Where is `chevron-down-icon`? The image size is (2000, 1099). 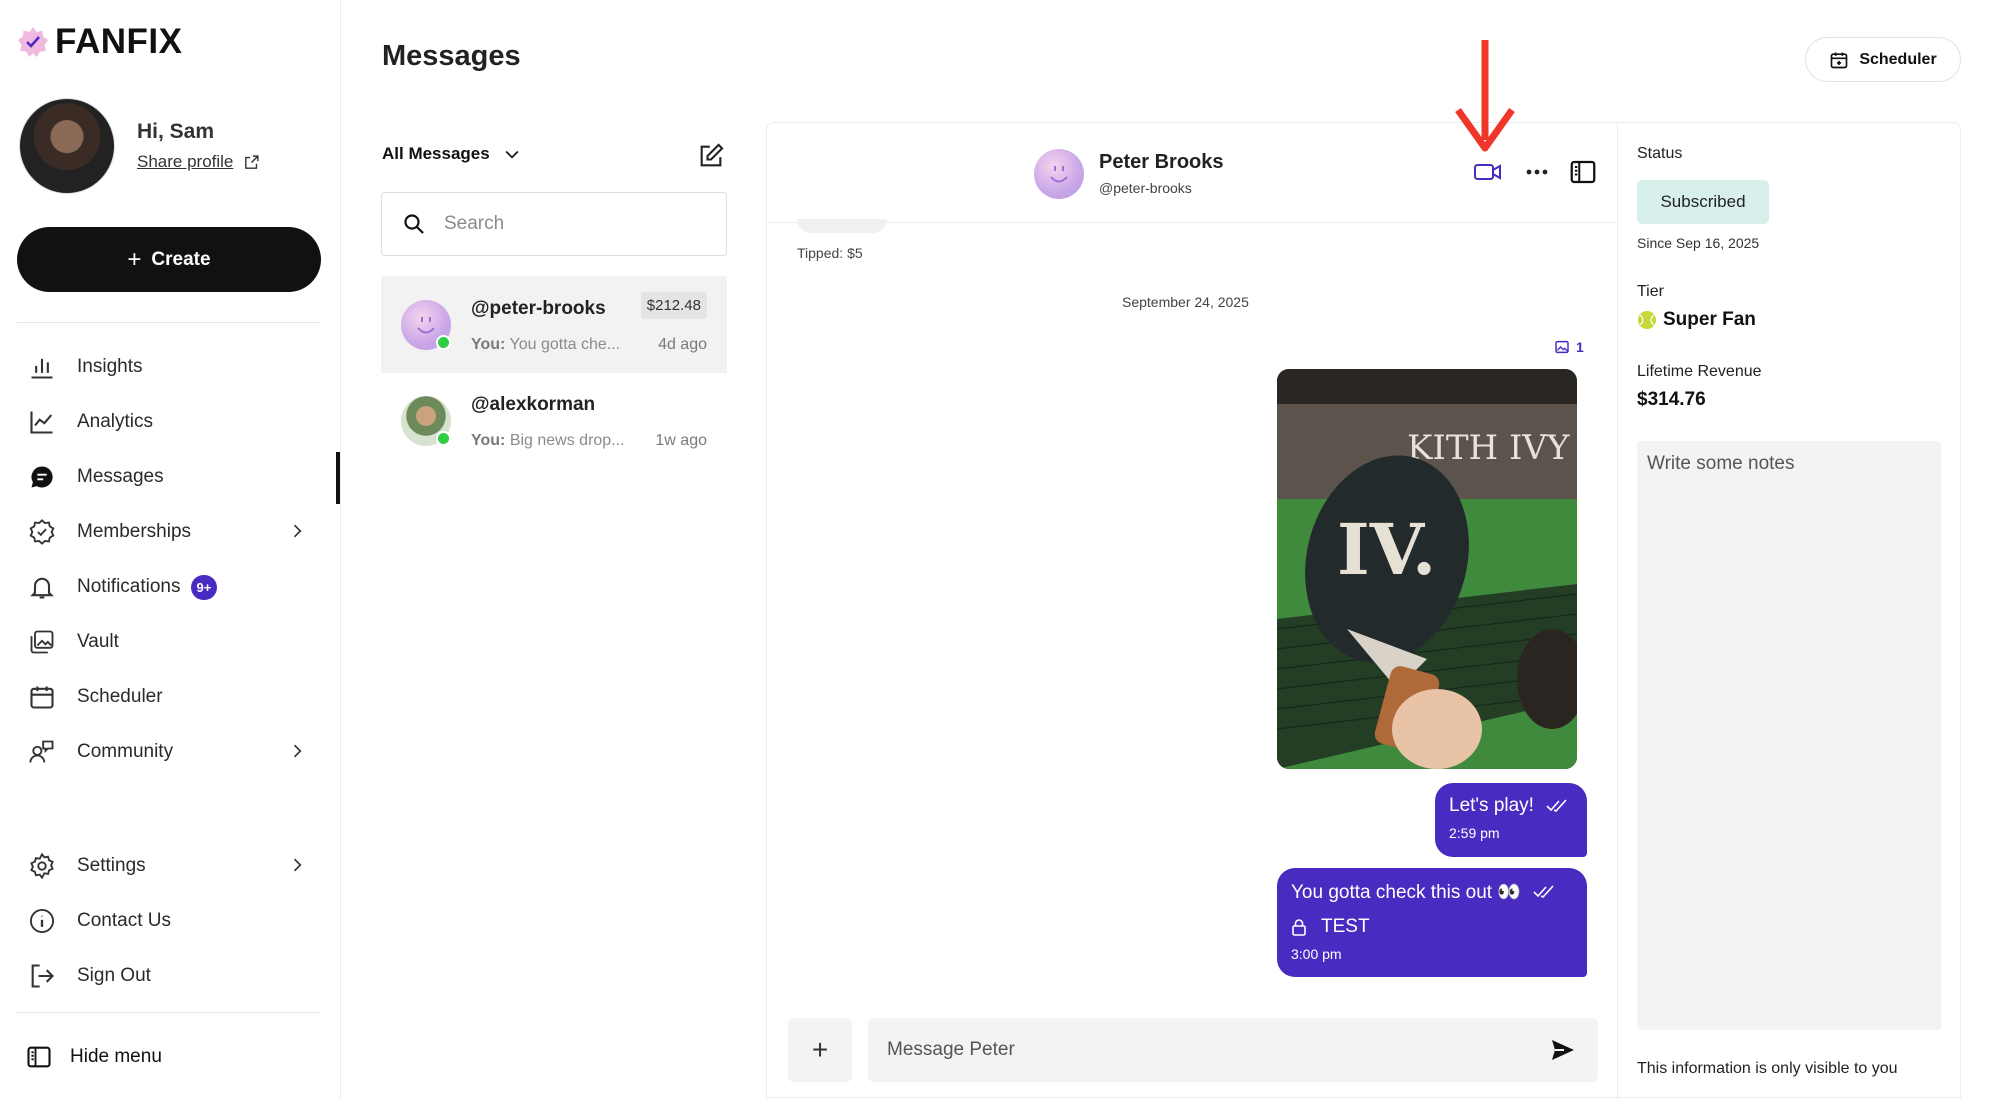 chevron-down-icon is located at coordinates (512, 154).